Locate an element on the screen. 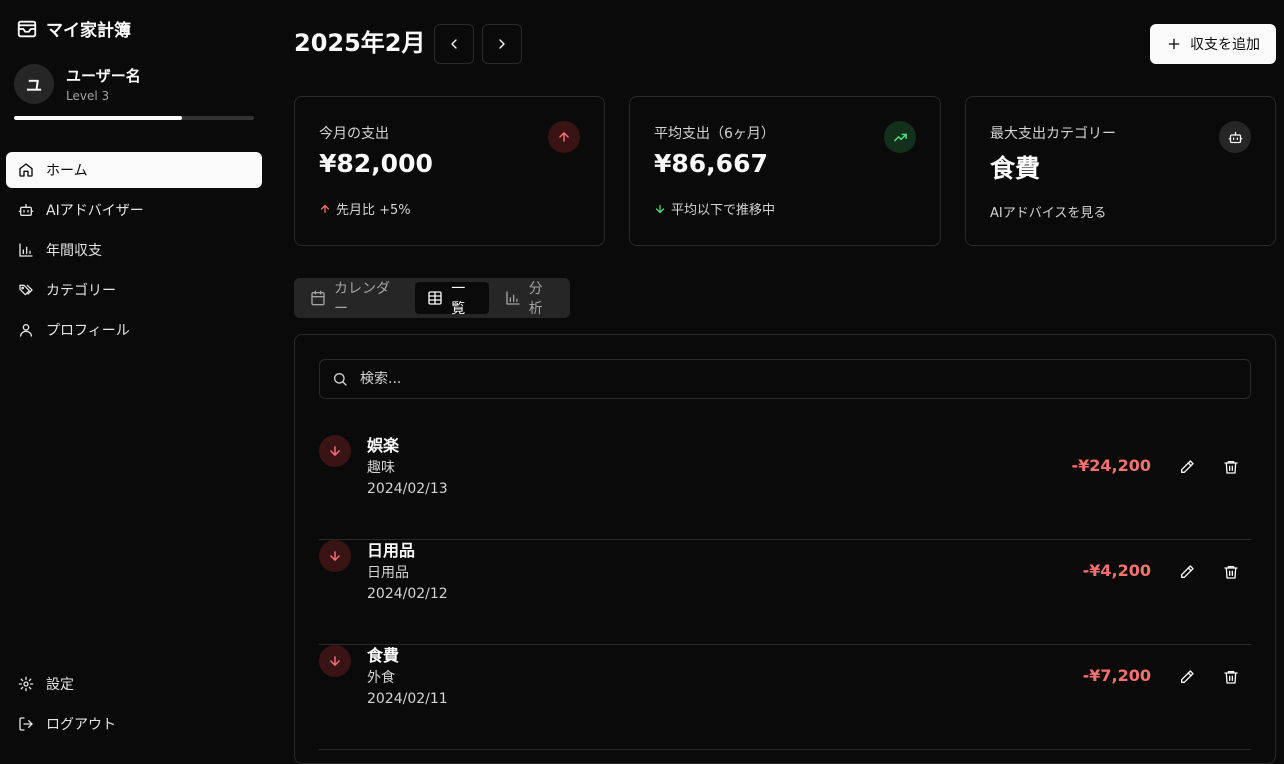 Image resolution: width=1284 pixels, height=764 pixels. tab-list: 一覧 is located at coordinates (452, 299).